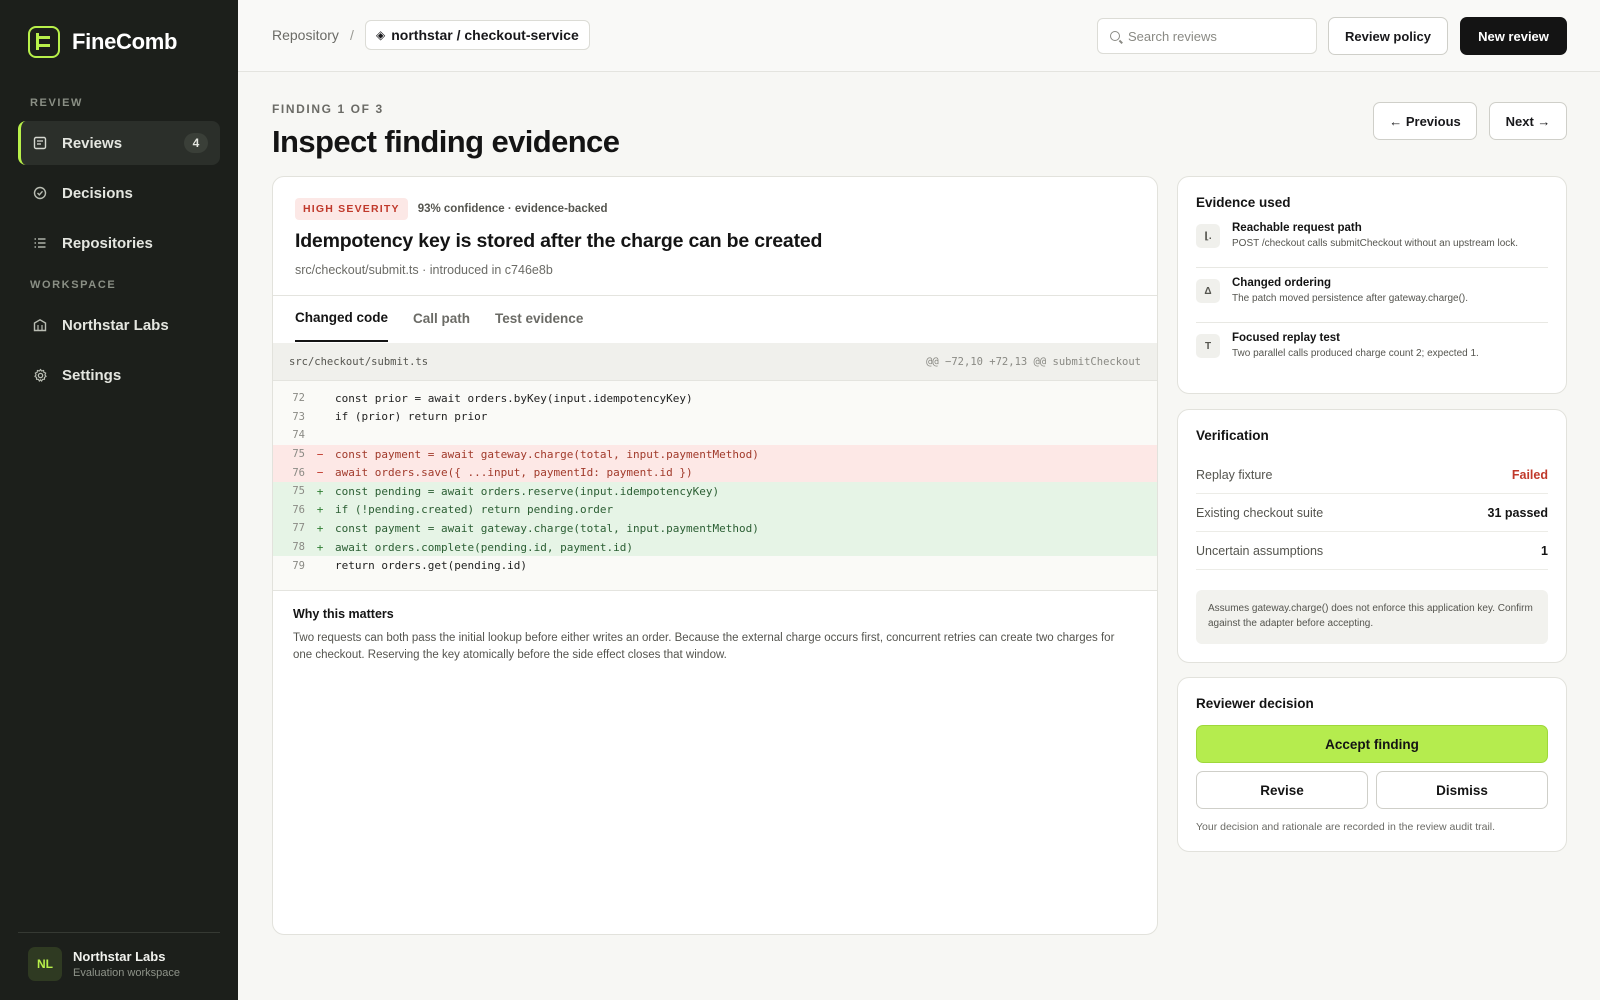 This screenshot has height=1000, width=1600. I want to click on test-icon: T, so click(1208, 346).